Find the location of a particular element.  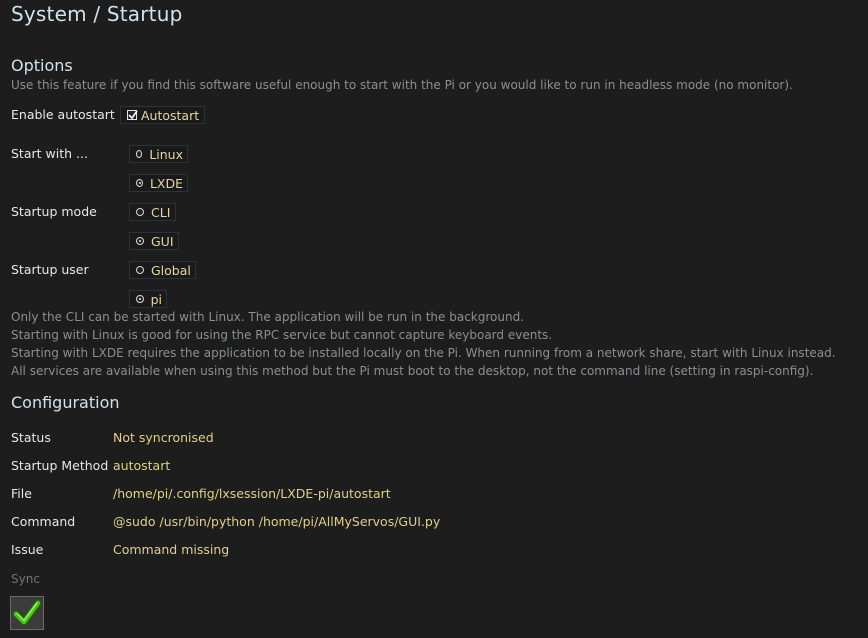

sync-button is located at coordinates (27, 613).